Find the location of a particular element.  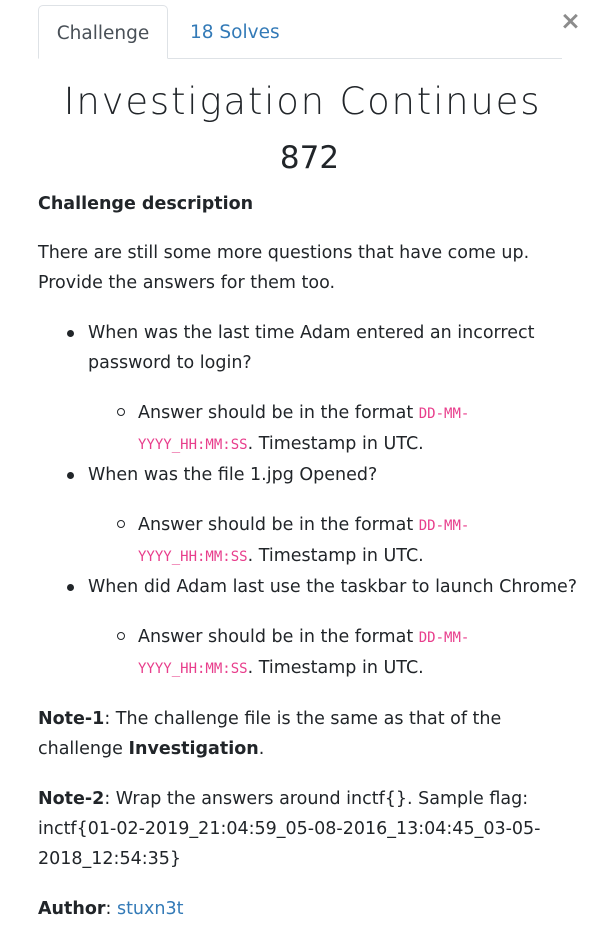

challenge-points: 872 is located at coordinates (309, 158).